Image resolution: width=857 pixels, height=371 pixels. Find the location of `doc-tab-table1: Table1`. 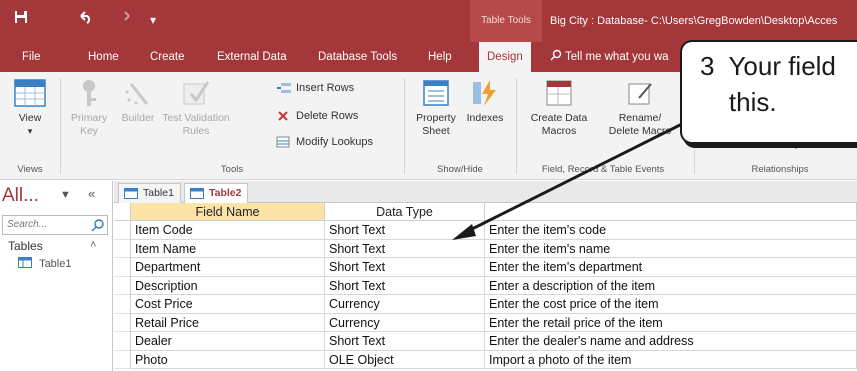

doc-tab-table1: Table1 is located at coordinates (149, 193).